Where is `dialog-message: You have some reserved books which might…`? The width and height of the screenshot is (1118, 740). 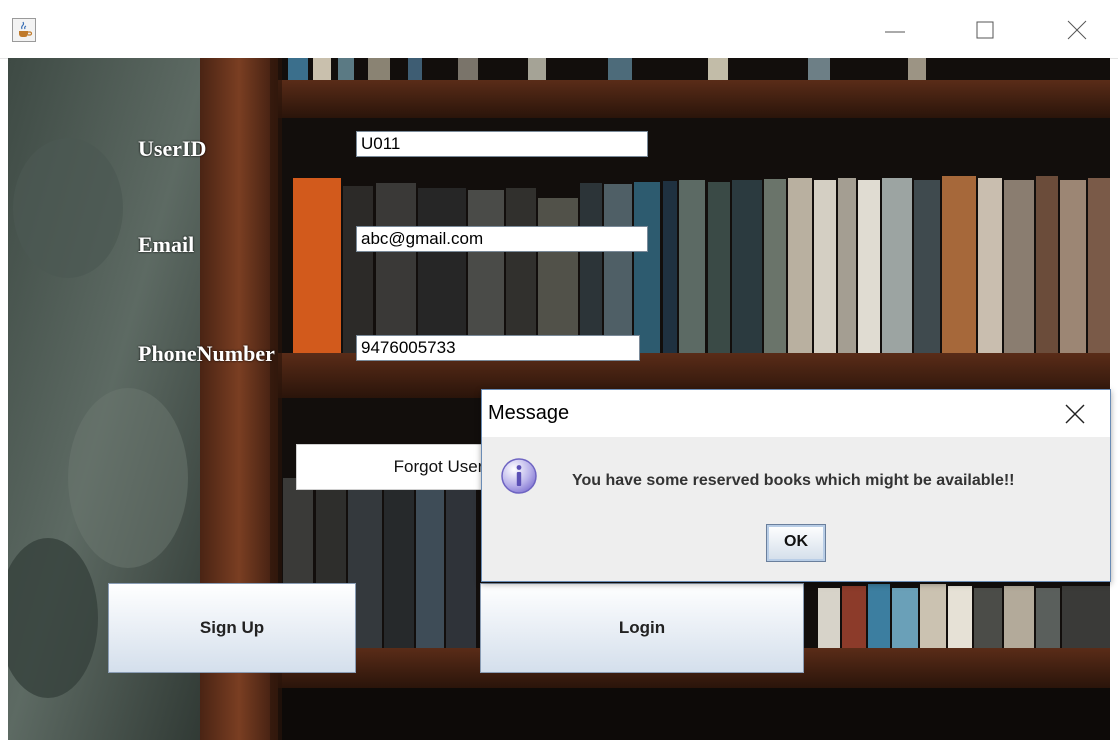 dialog-message: You have some reserved books which might… is located at coordinates (793, 480).